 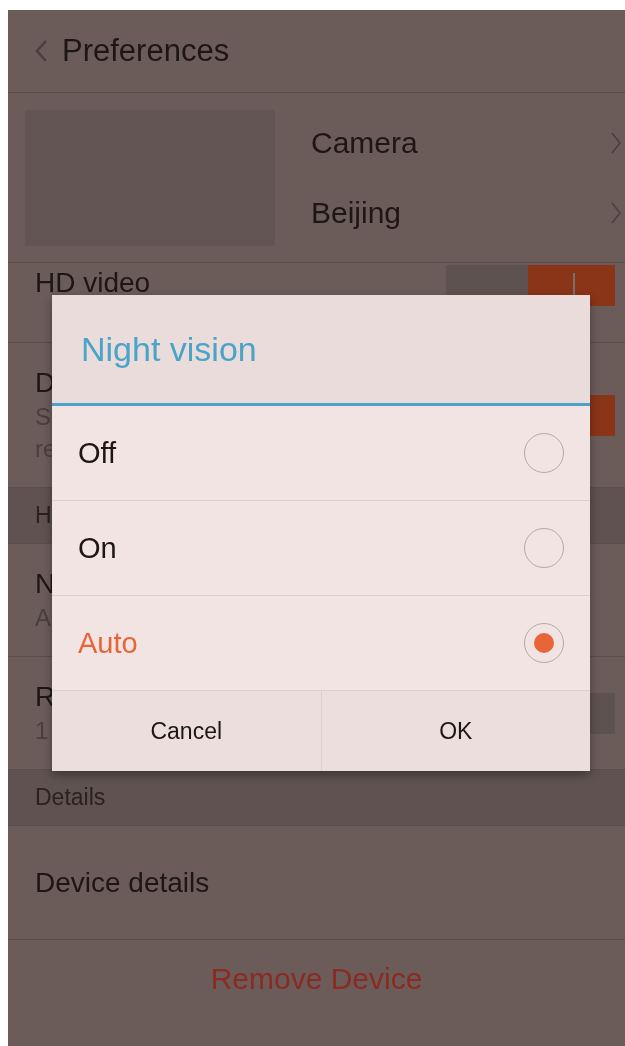 What do you see at coordinates (93, 283) in the screenshot?
I see `setting-title: HD video` at bounding box center [93, 283].